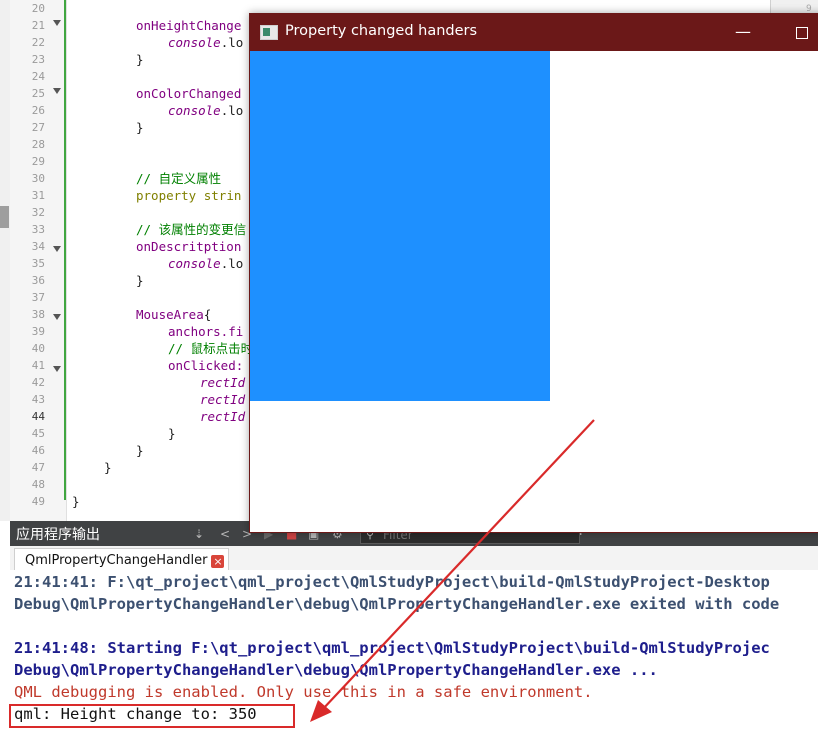  I want to click on line-number: 37, so click(38, 297).